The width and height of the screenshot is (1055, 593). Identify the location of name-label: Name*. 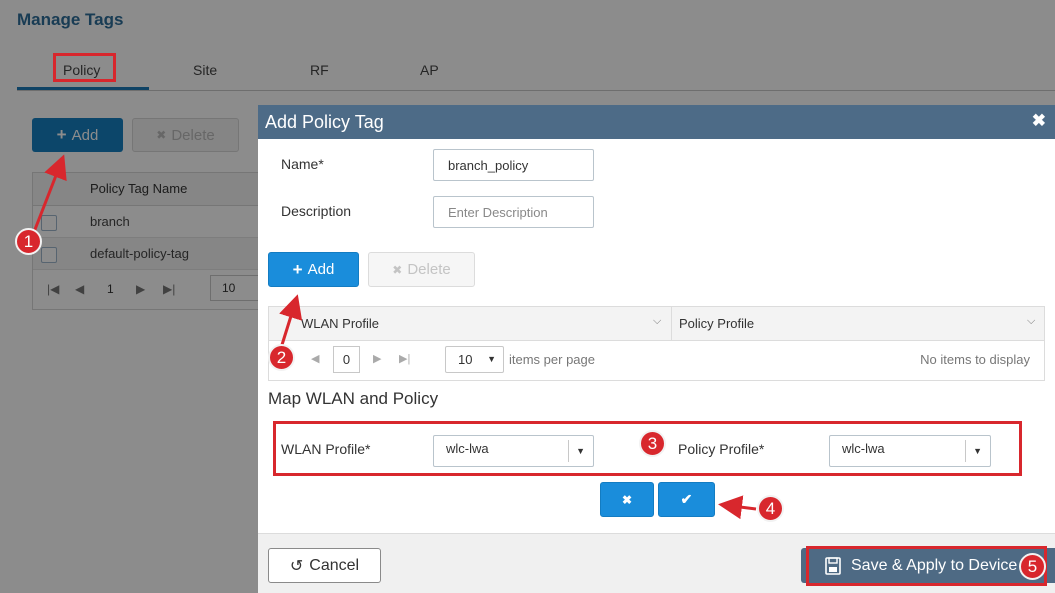
(302, 164).